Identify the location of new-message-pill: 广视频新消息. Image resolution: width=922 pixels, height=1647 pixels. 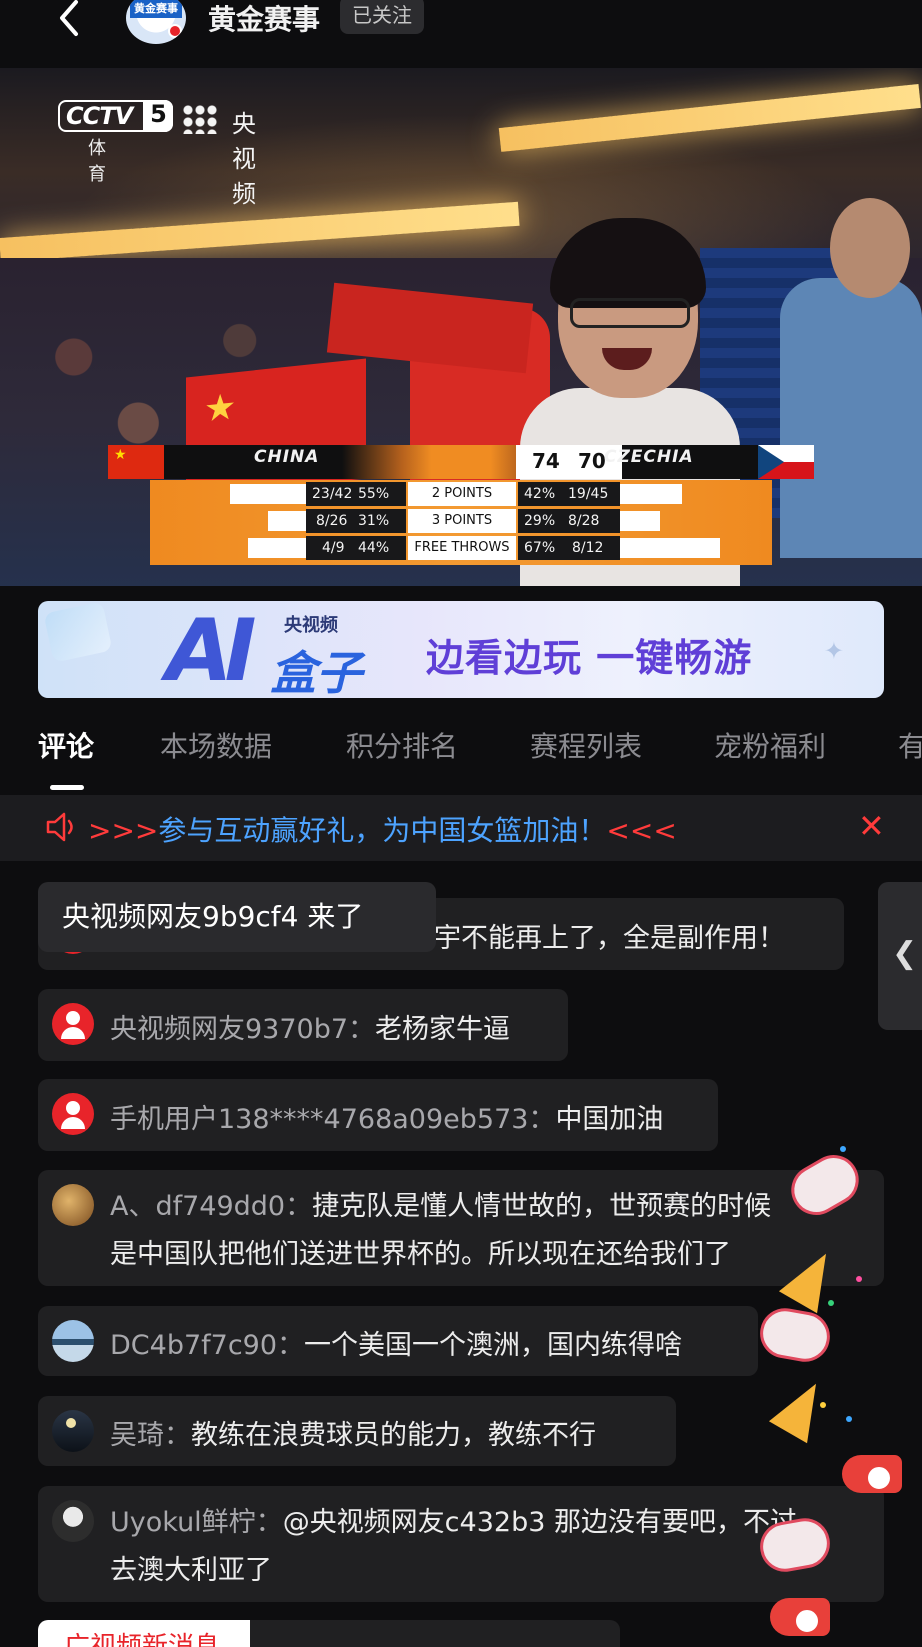
(150, 1633).